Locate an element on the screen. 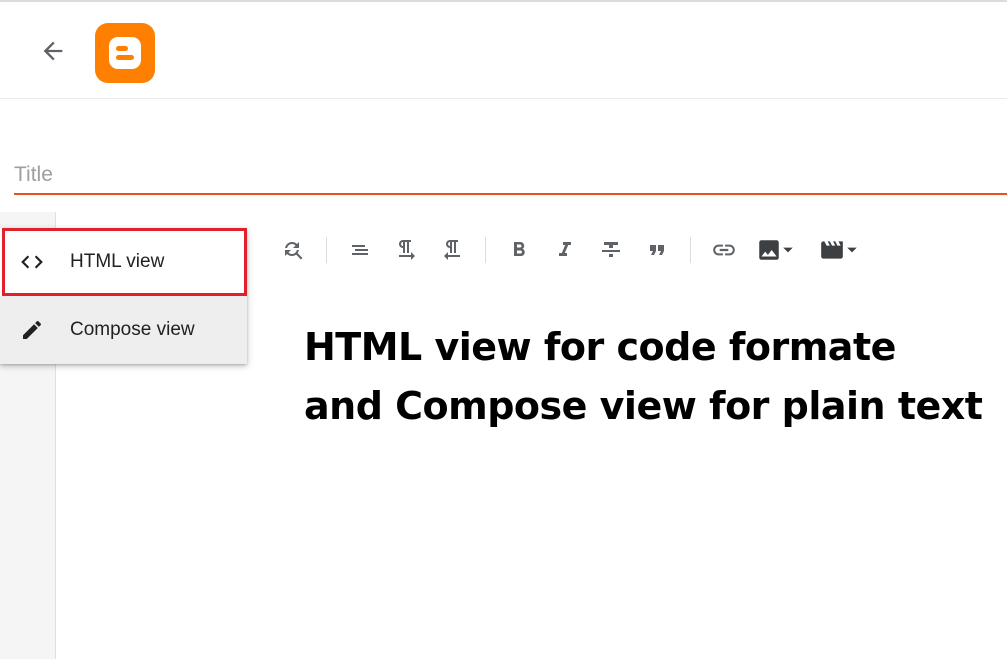 This screenshot has height=659, width=1007. back-button is located at coordinates (53, 51).